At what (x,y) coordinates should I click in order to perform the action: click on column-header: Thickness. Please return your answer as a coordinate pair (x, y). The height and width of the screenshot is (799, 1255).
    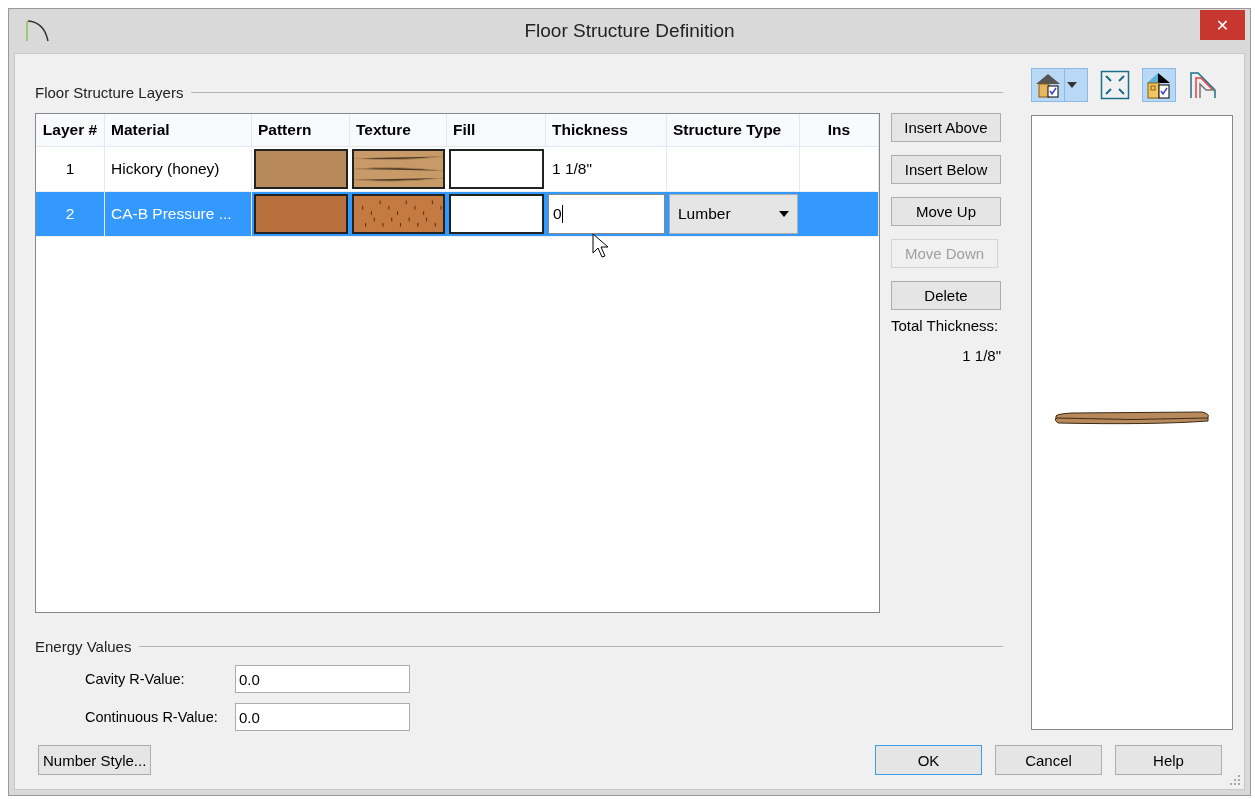
    Looking at the image, I should click on (606, 130).